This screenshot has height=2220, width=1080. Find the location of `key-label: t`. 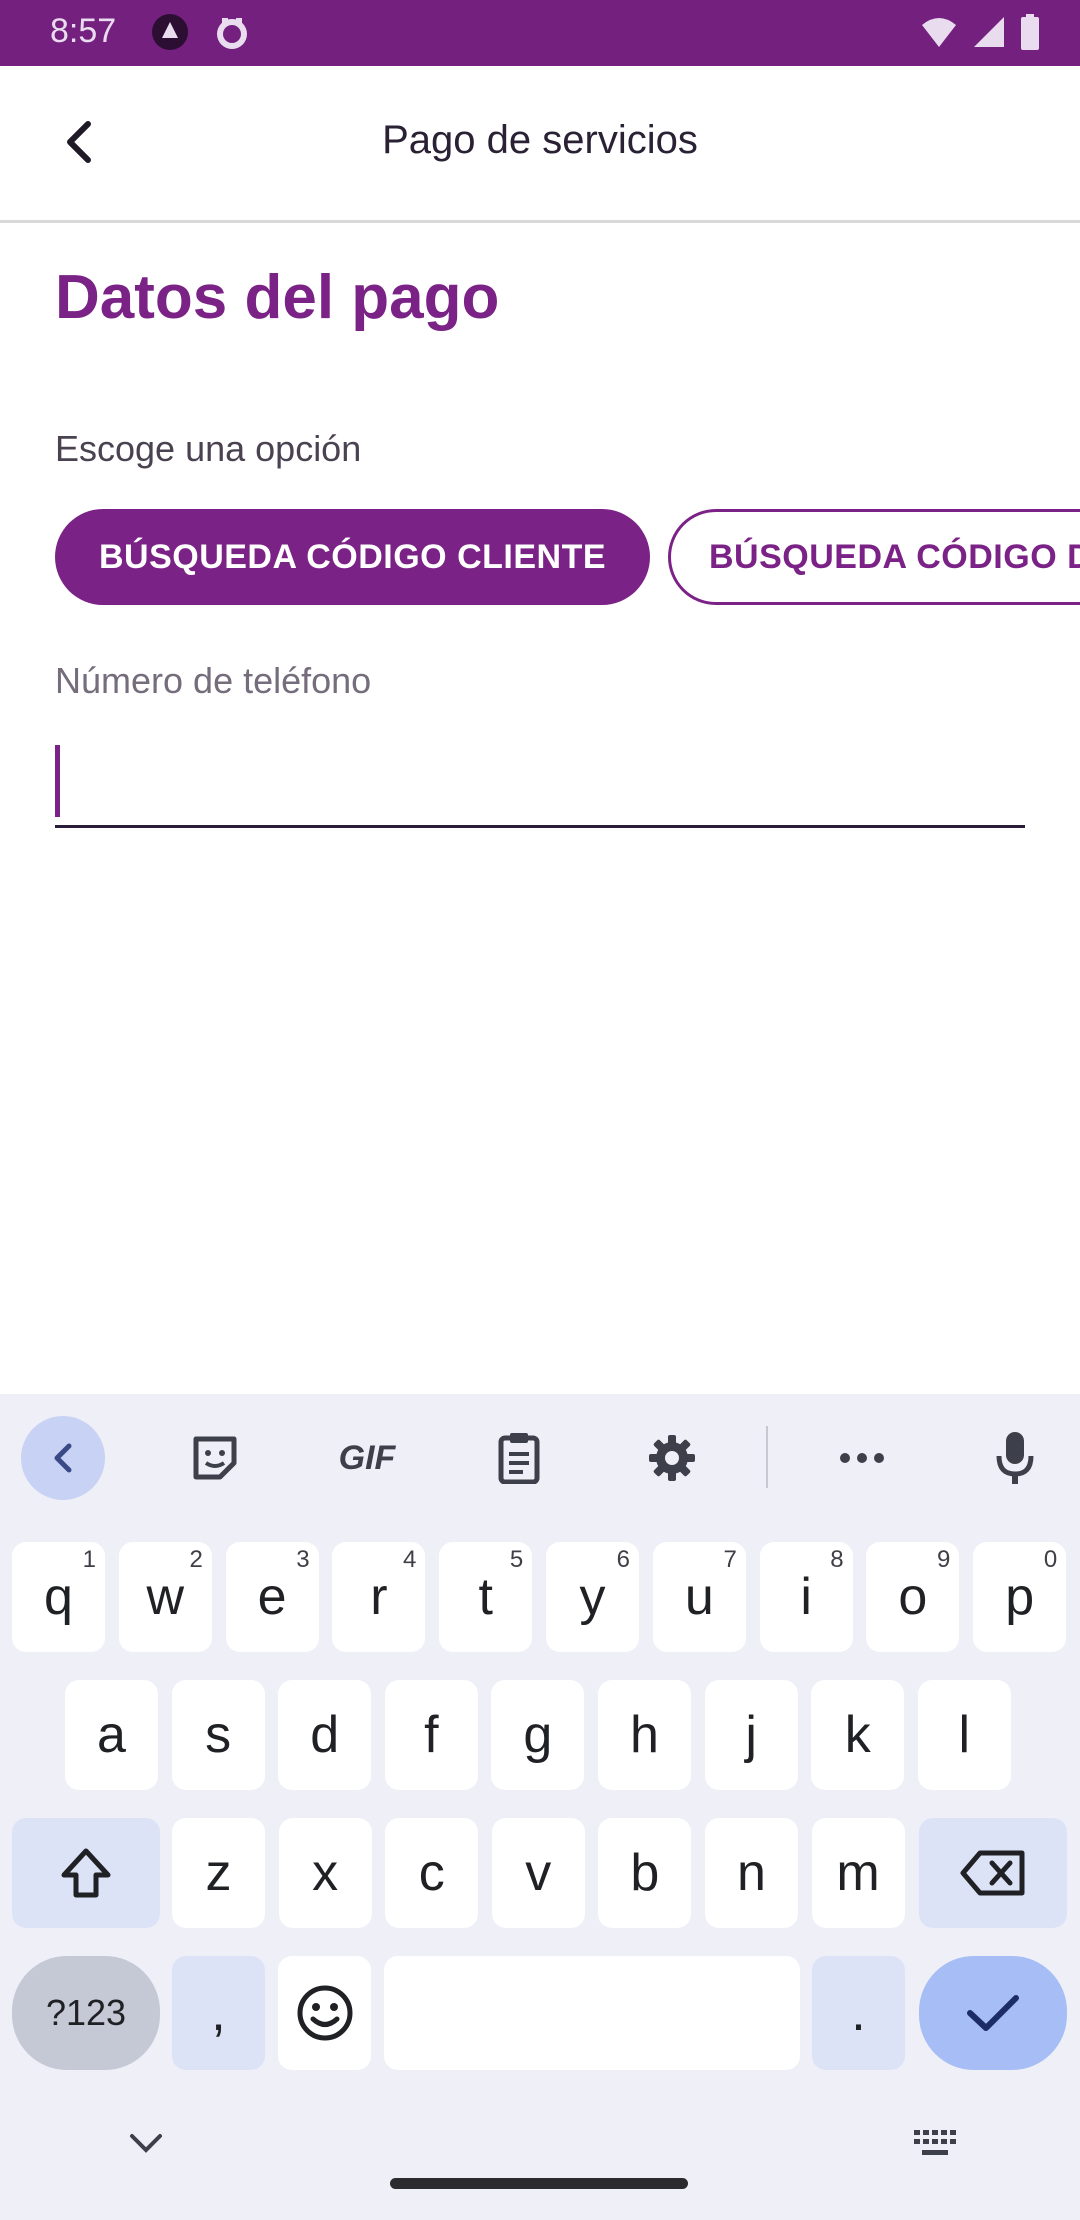

key-label: t is located at coordinates (485, 1597).